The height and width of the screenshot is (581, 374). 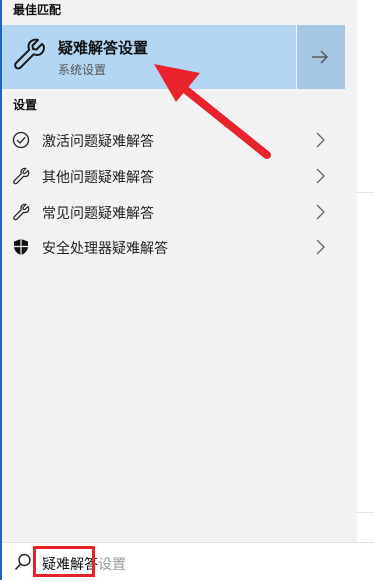 I want to click on settings-result-item: 其他问题疑难解答, so click(x=173, y=176).